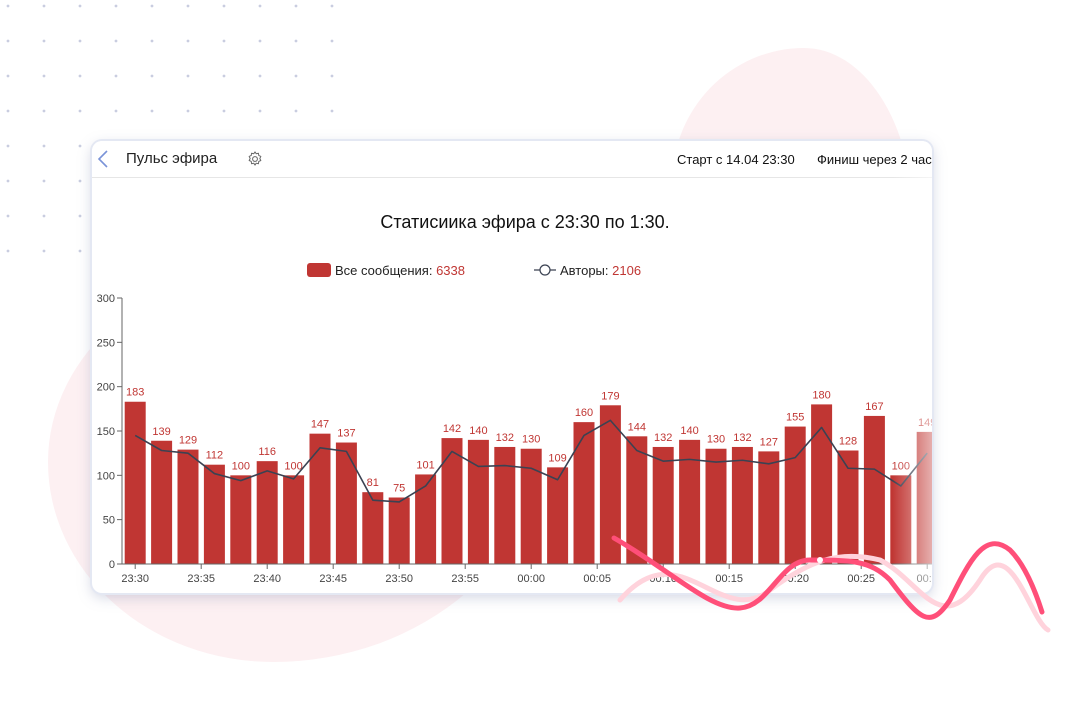  I want to click on wave-dot, so click(820, 560).